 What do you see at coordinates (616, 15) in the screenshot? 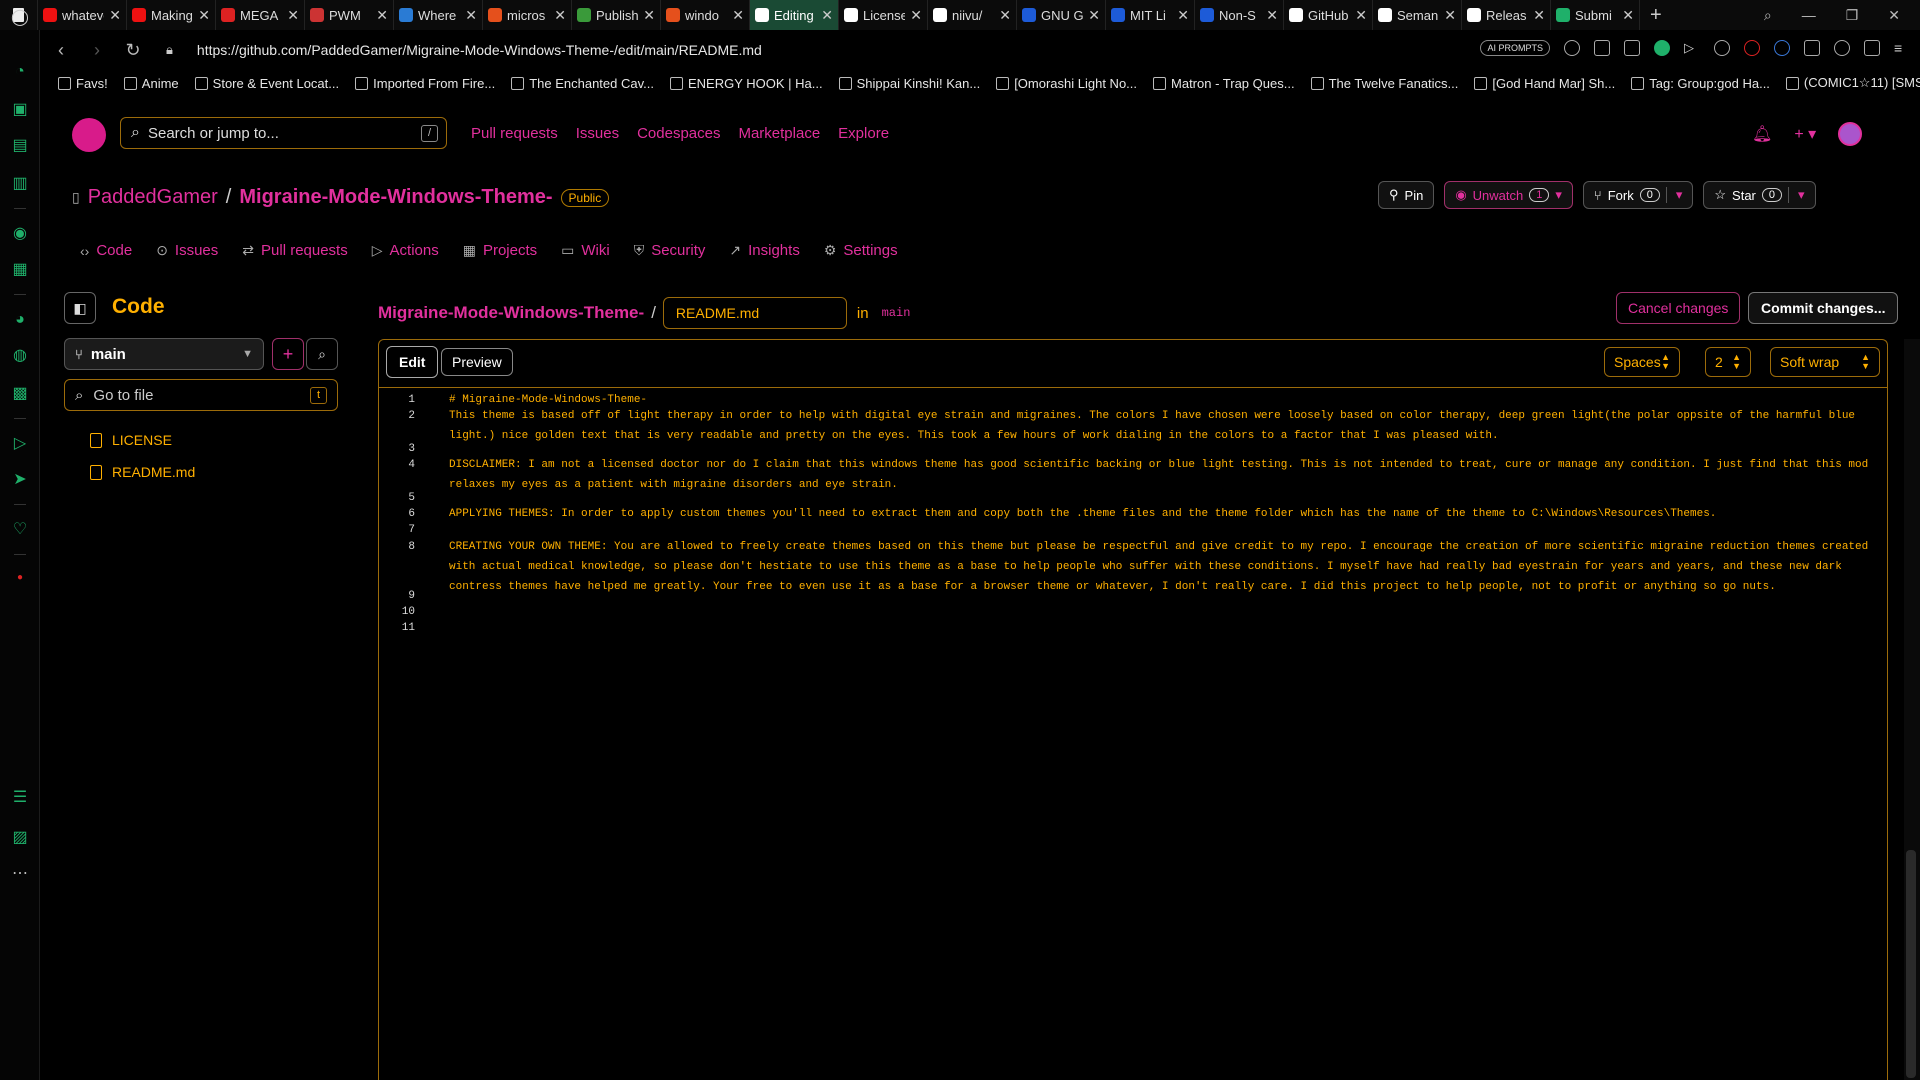
I see `browser-tab: Publish ✕` at bounding box center [616, 15].